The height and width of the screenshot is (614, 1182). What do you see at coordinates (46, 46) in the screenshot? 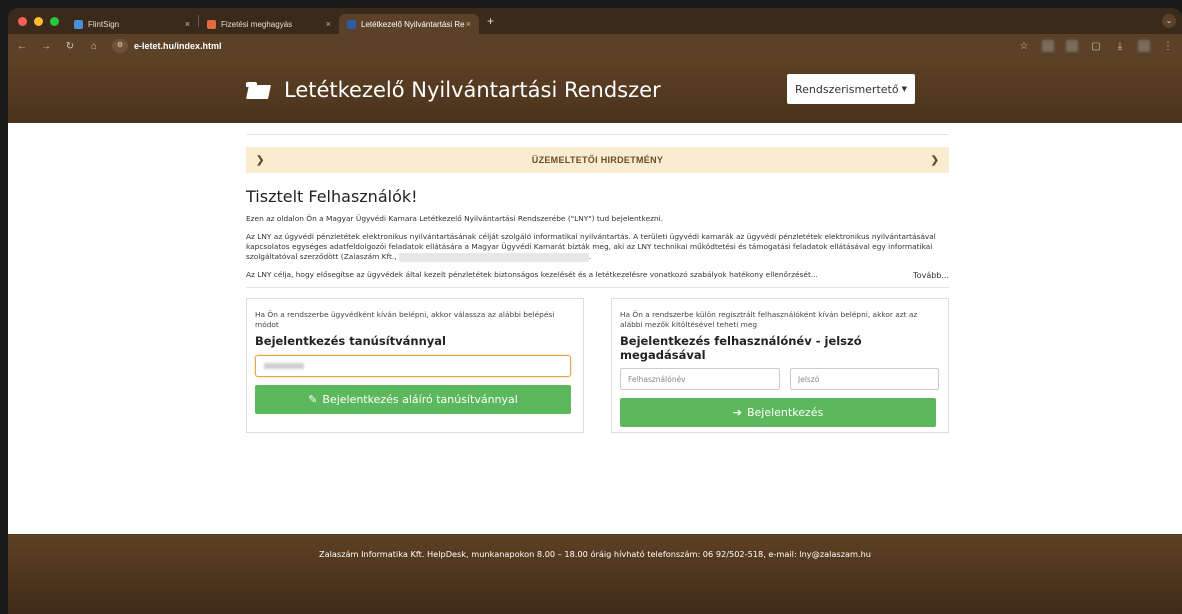
I see `forward-icon: →` at bounding box center [46, 46].